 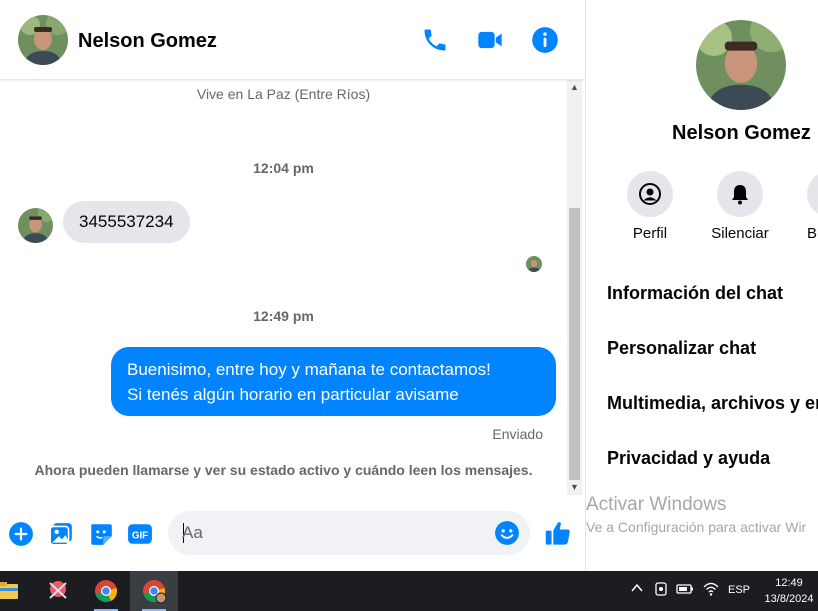 I want to click on profile-name: Nelson Gomez, so click(x=741, y=133).